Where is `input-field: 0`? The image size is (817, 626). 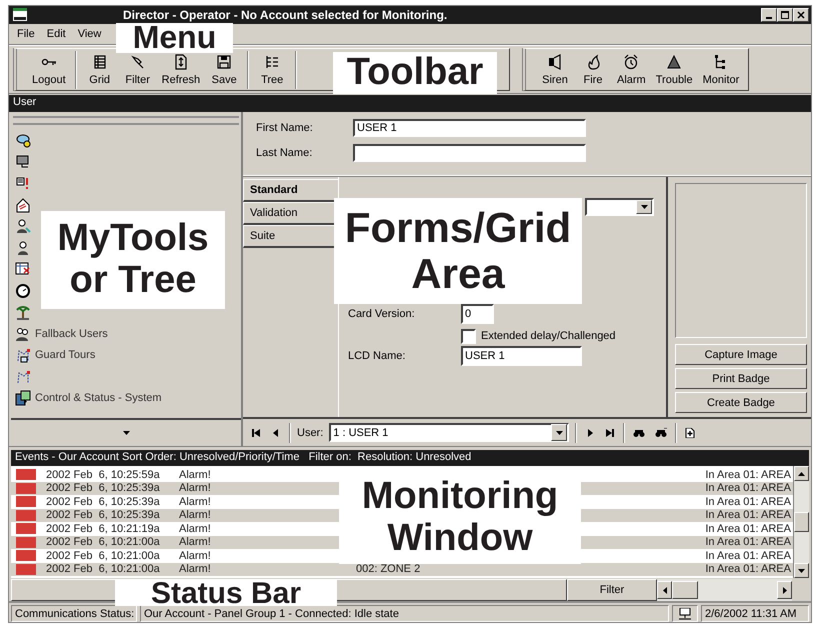 input-field: 0 is located at coordinates (477, 314).